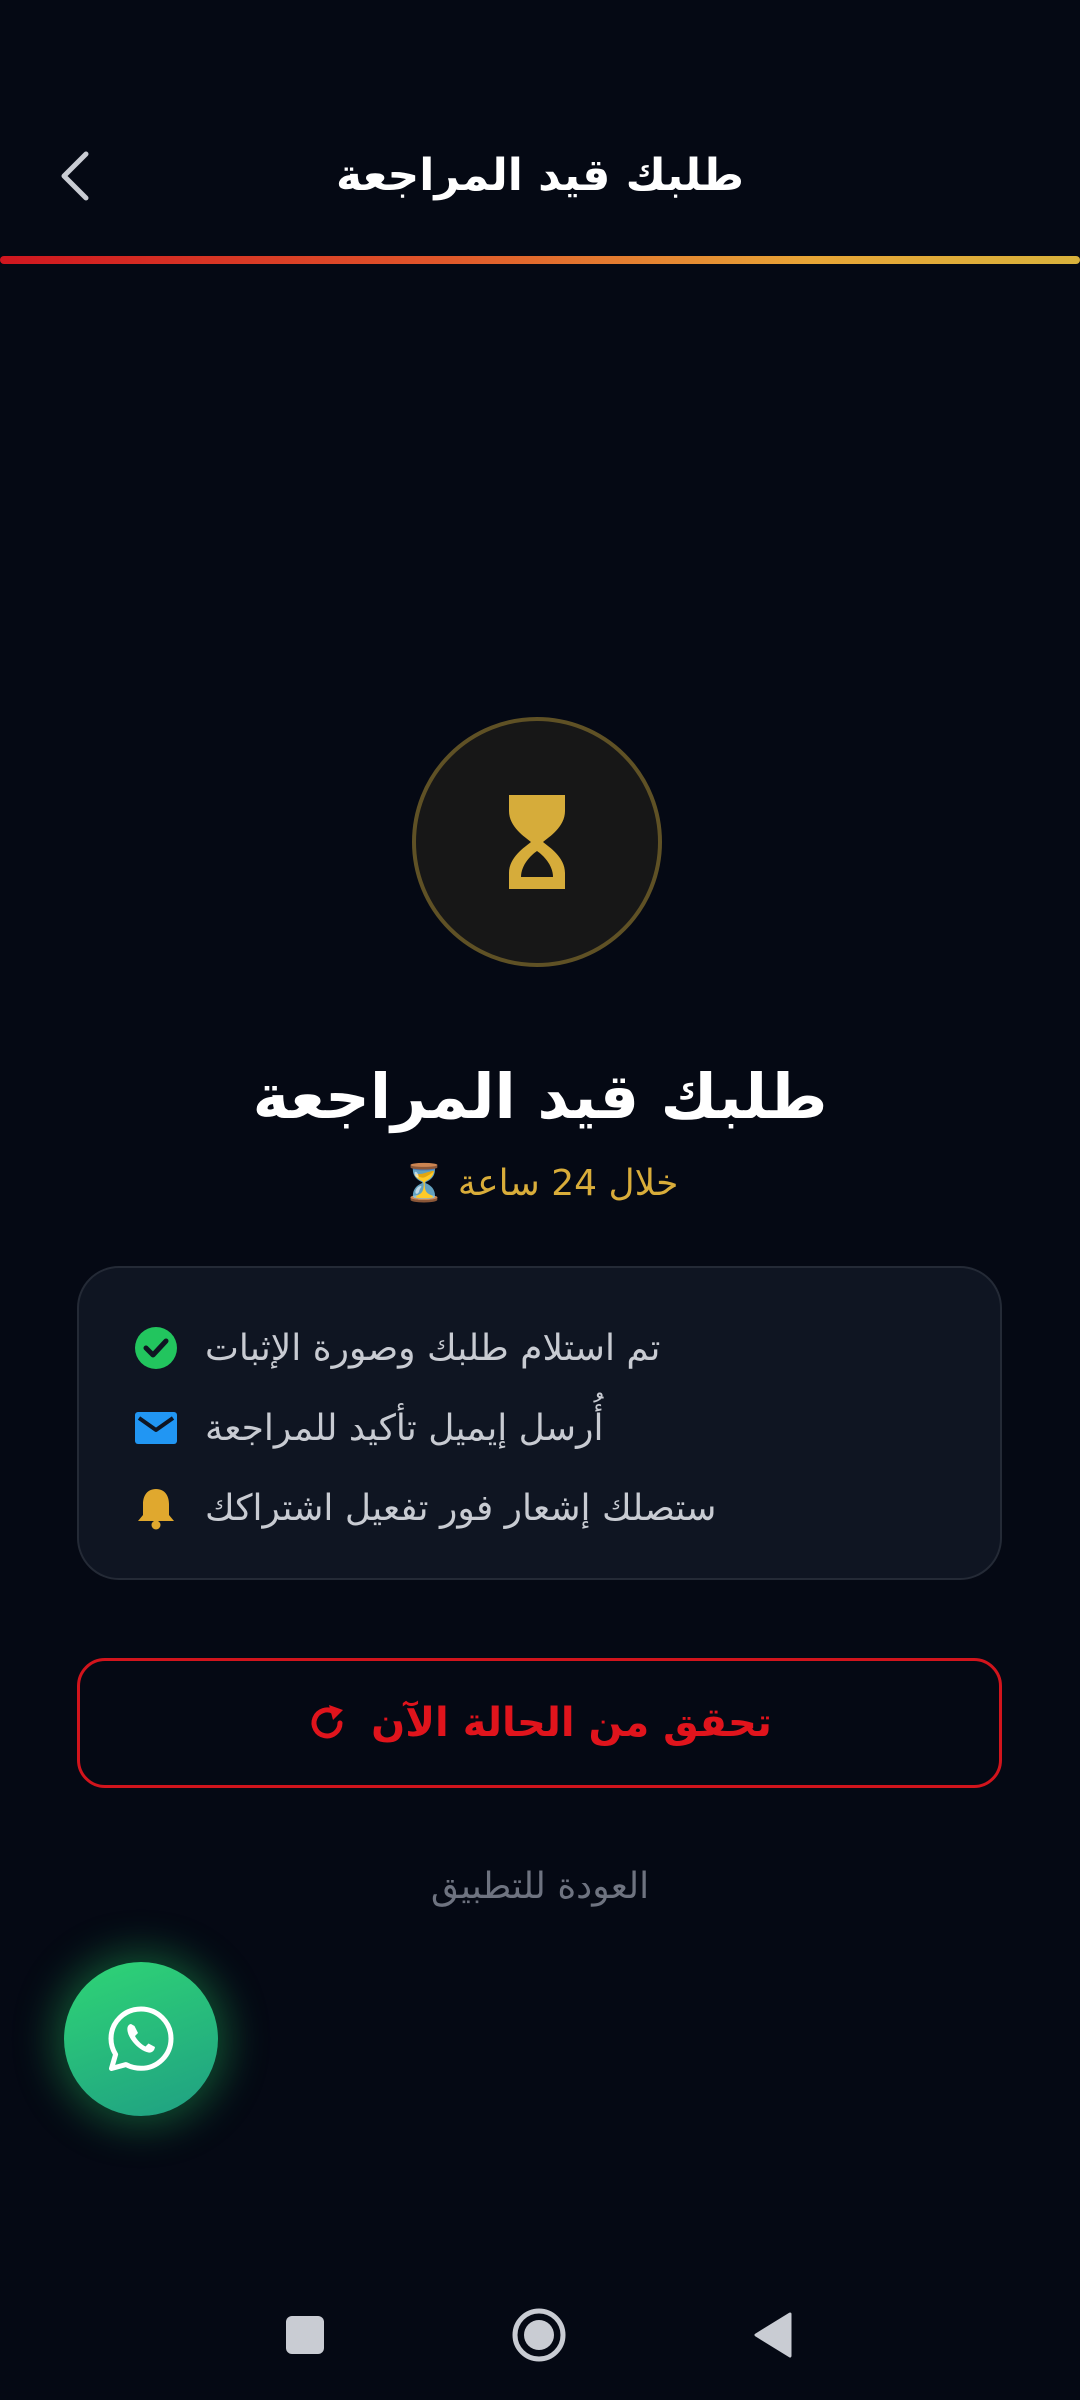 Image resolution: width=1080 pixels, height=2400 pixels. I want to click on home-button, so click(539, 2335).